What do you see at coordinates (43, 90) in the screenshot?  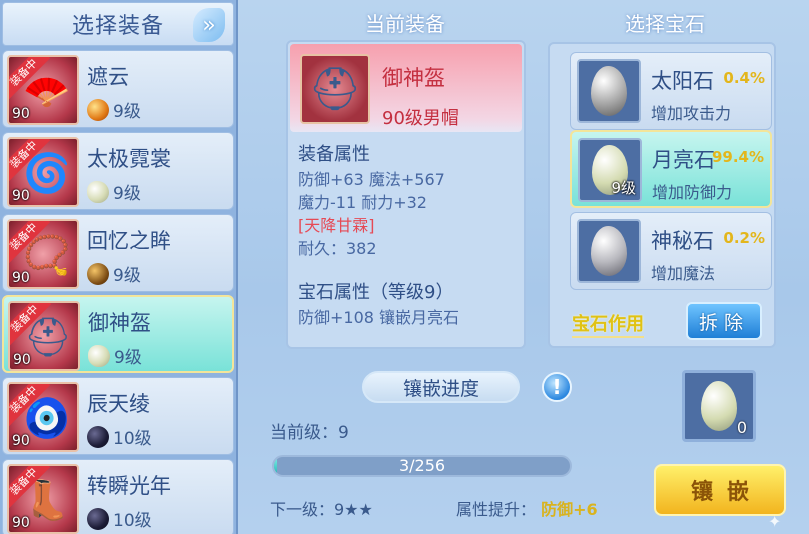 I see `fan-icon: 🪭 装备中 90` at bounding box center [43, 90].